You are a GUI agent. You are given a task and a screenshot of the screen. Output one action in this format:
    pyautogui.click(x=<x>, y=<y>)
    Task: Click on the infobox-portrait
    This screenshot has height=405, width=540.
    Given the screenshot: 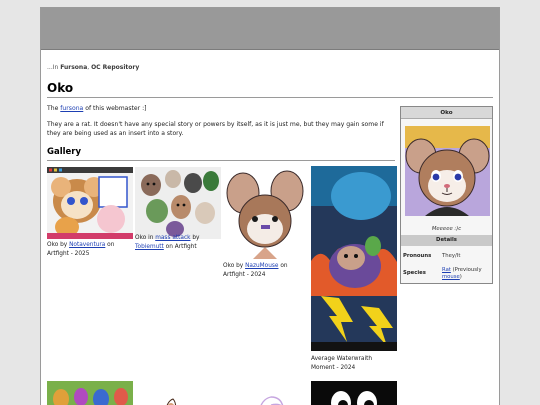 What is the action you would take?
    pyautogui.click(x=447, y=171)
    